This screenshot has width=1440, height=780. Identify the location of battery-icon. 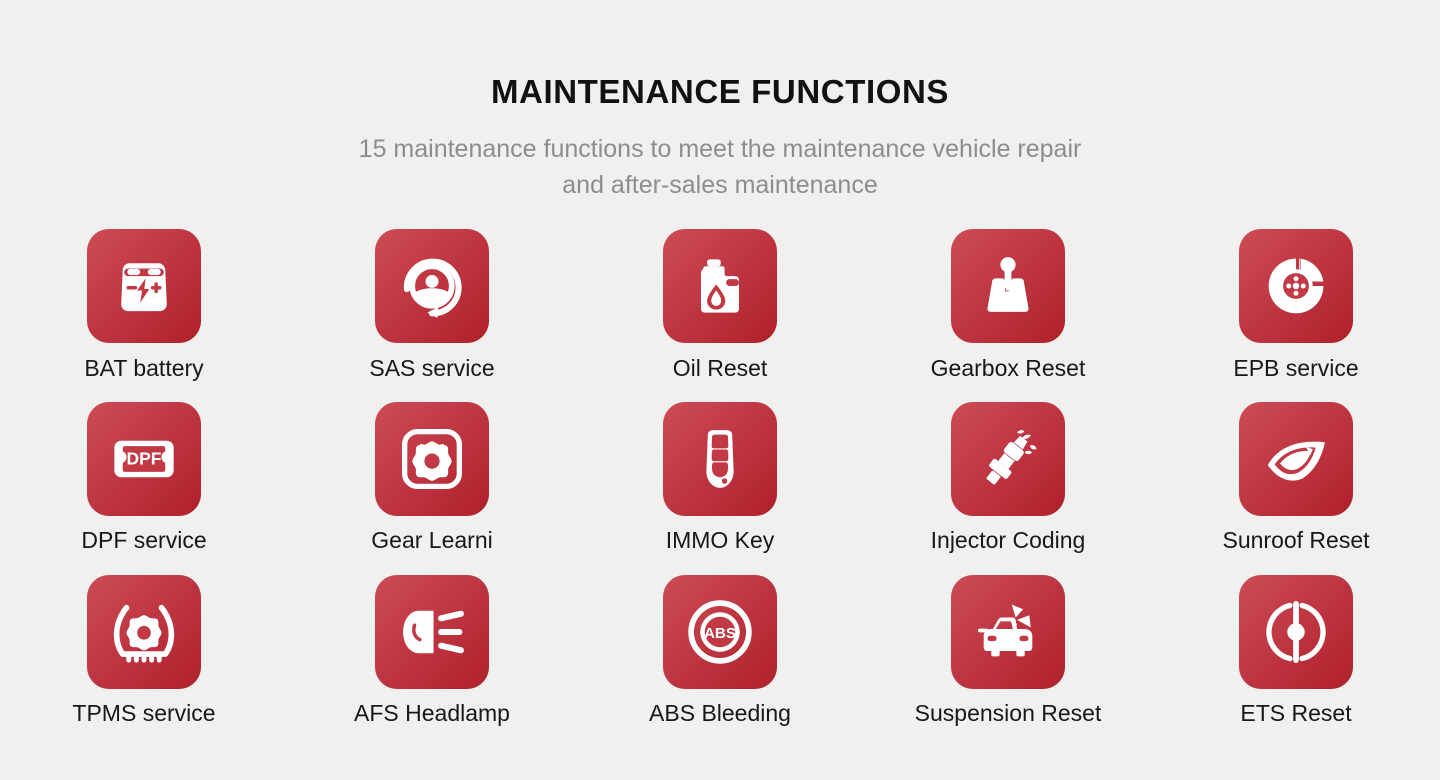
(144, 286).